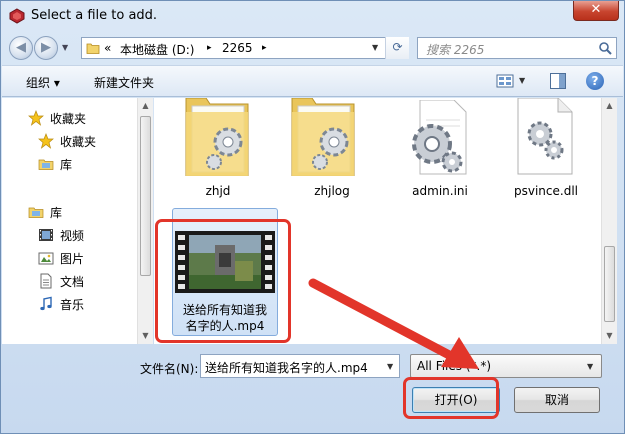 This screenshot has width=625, height=434. I want to click on new-folder-button: 新建文件夹, so click(124, 82).